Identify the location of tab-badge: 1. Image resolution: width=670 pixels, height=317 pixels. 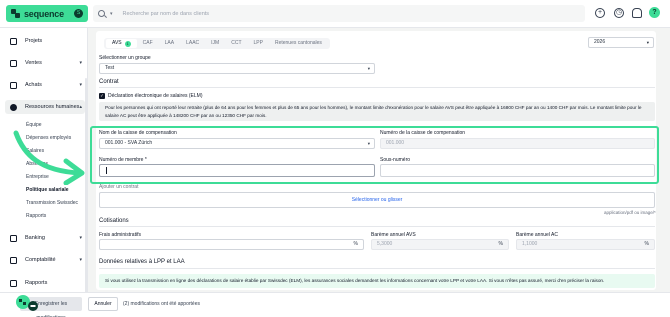
(127, 43).